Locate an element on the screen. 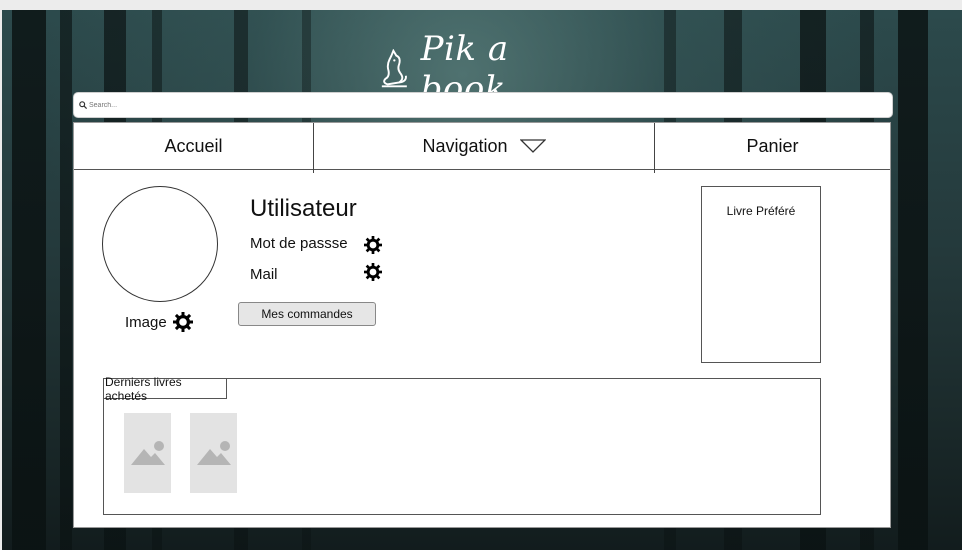 This screenshot has height=550, width=962. favorite-book-label: Livre Préféré is located at coordinates (761, 211).